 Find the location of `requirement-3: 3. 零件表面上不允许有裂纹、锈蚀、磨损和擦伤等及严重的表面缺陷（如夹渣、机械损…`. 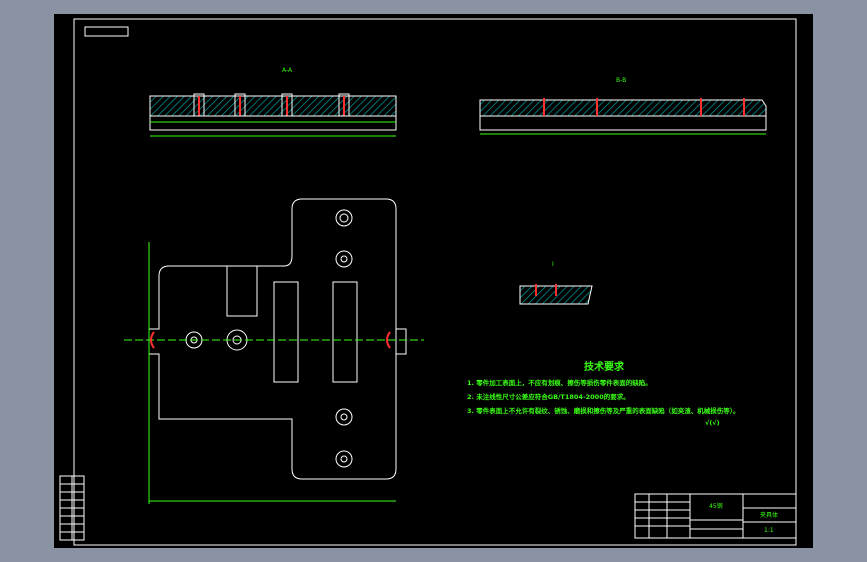

requirement-3: 3. 零件表面上不允许有裂纹、锈蚀、磨损和擦伤等及严重的表面缺陷（如夹渣、机械损… is located at coordinates (603, 411).